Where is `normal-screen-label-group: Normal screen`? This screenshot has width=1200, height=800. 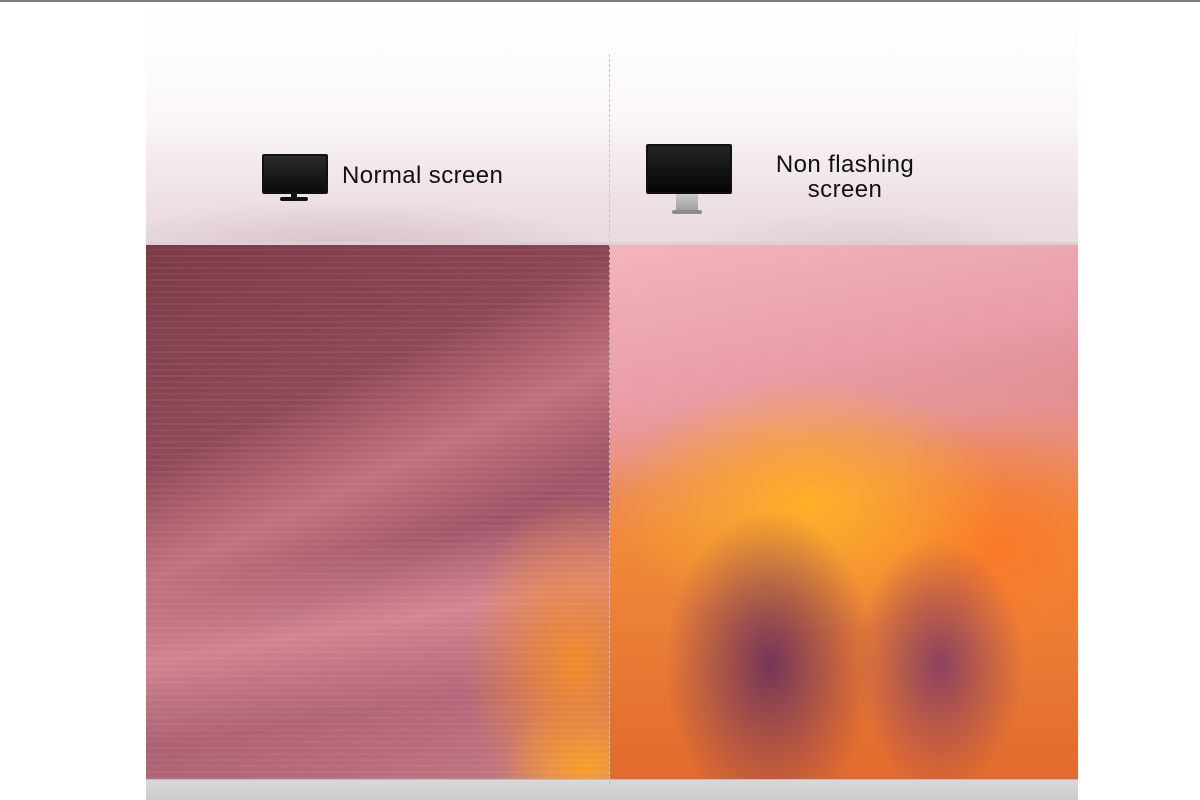
normal-screen-label-group: Normal screen is located at coordinates (382, 176).